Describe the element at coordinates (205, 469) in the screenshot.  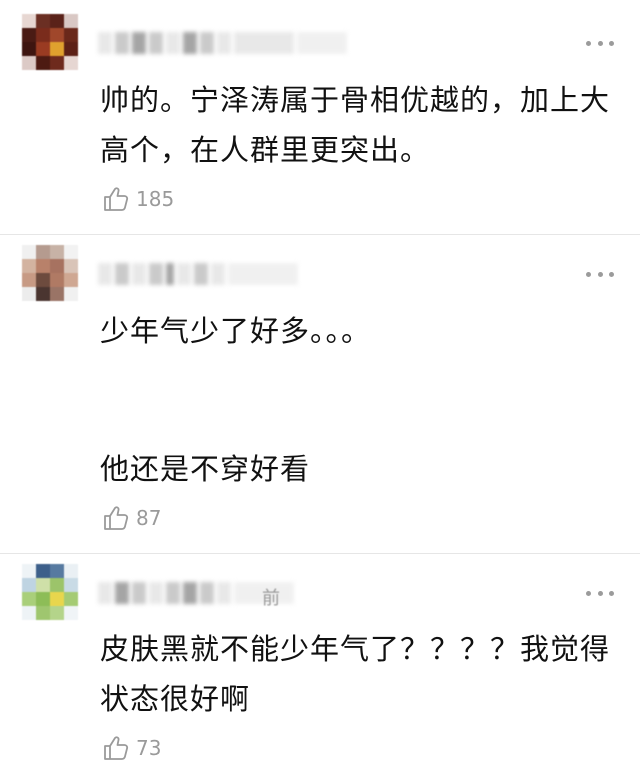
I see `comment-text: 他还是不穿好看` at that location.